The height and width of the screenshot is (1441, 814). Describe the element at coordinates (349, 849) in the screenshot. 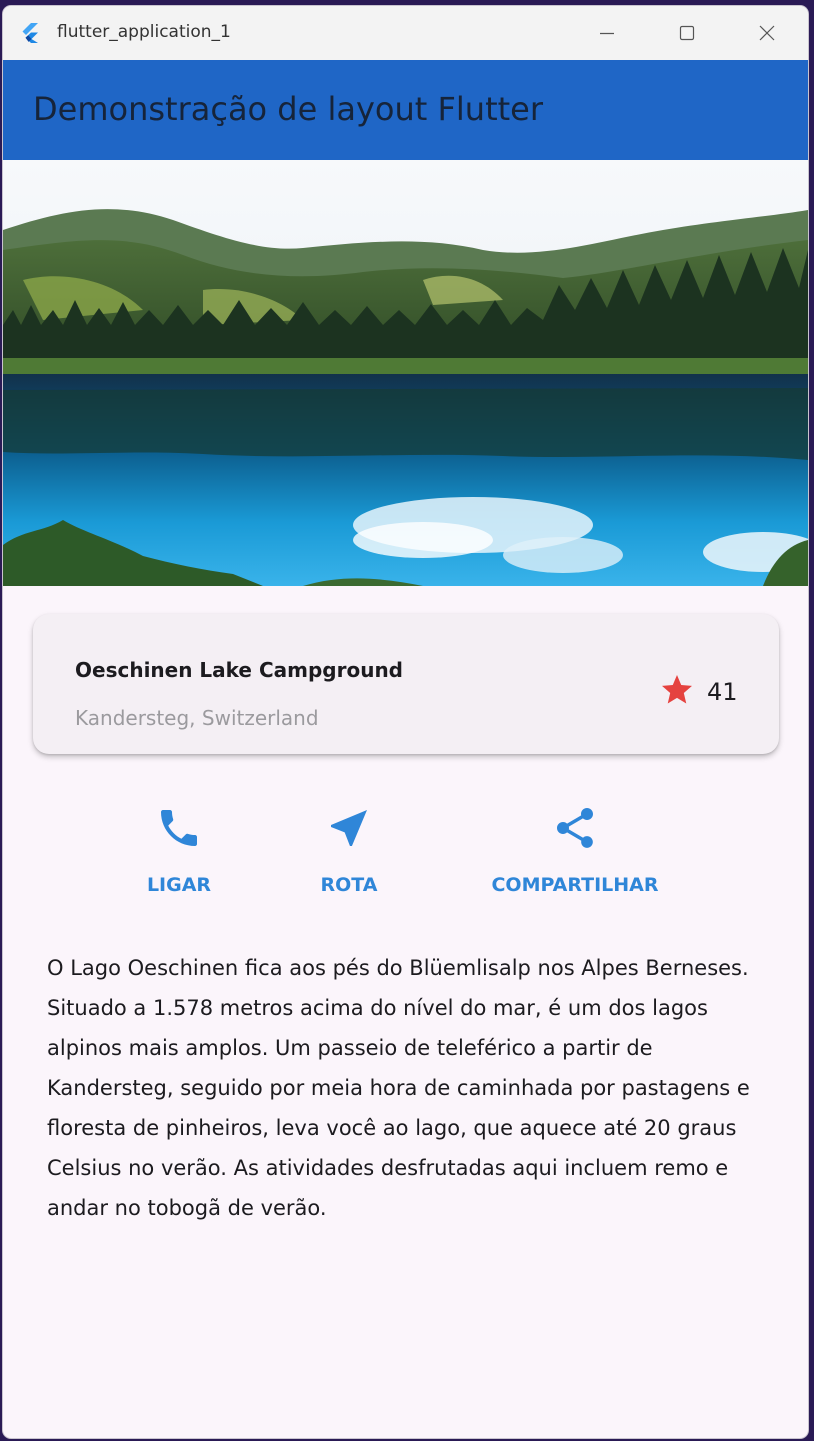

I see `route-button: ROTA` at that location.